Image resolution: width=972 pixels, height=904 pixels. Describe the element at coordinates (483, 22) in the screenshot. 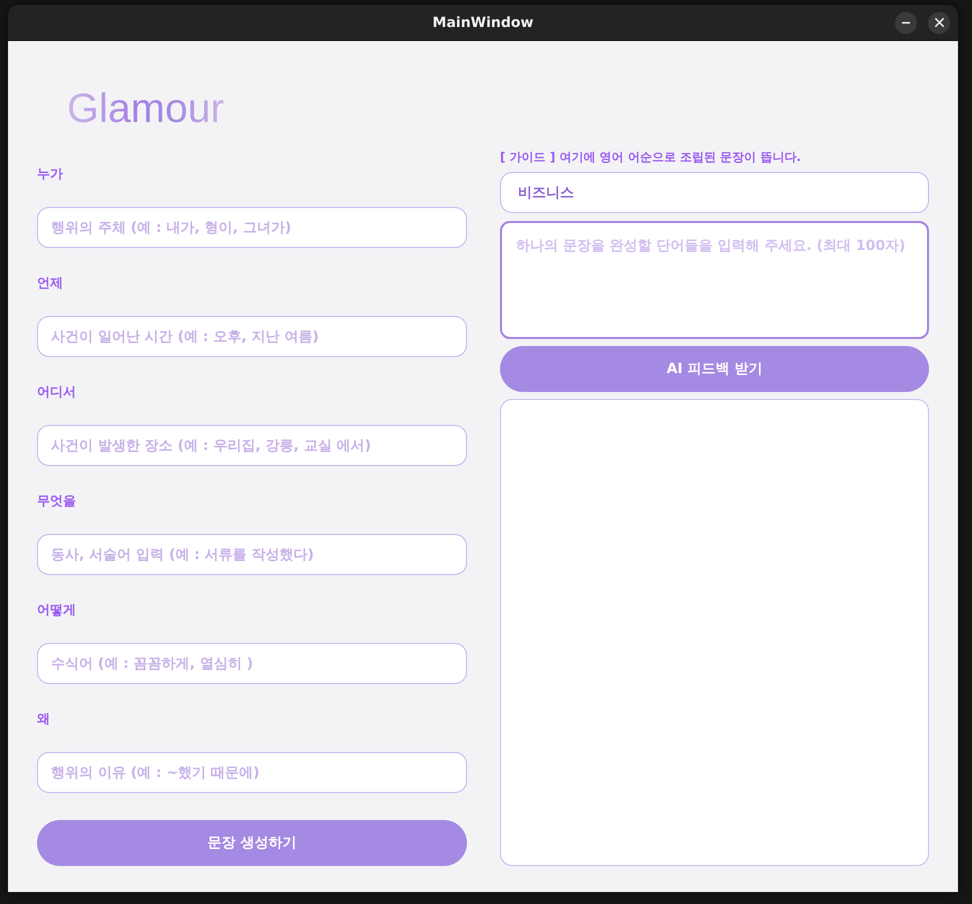

I see `window-title: MainWindow` at that location.